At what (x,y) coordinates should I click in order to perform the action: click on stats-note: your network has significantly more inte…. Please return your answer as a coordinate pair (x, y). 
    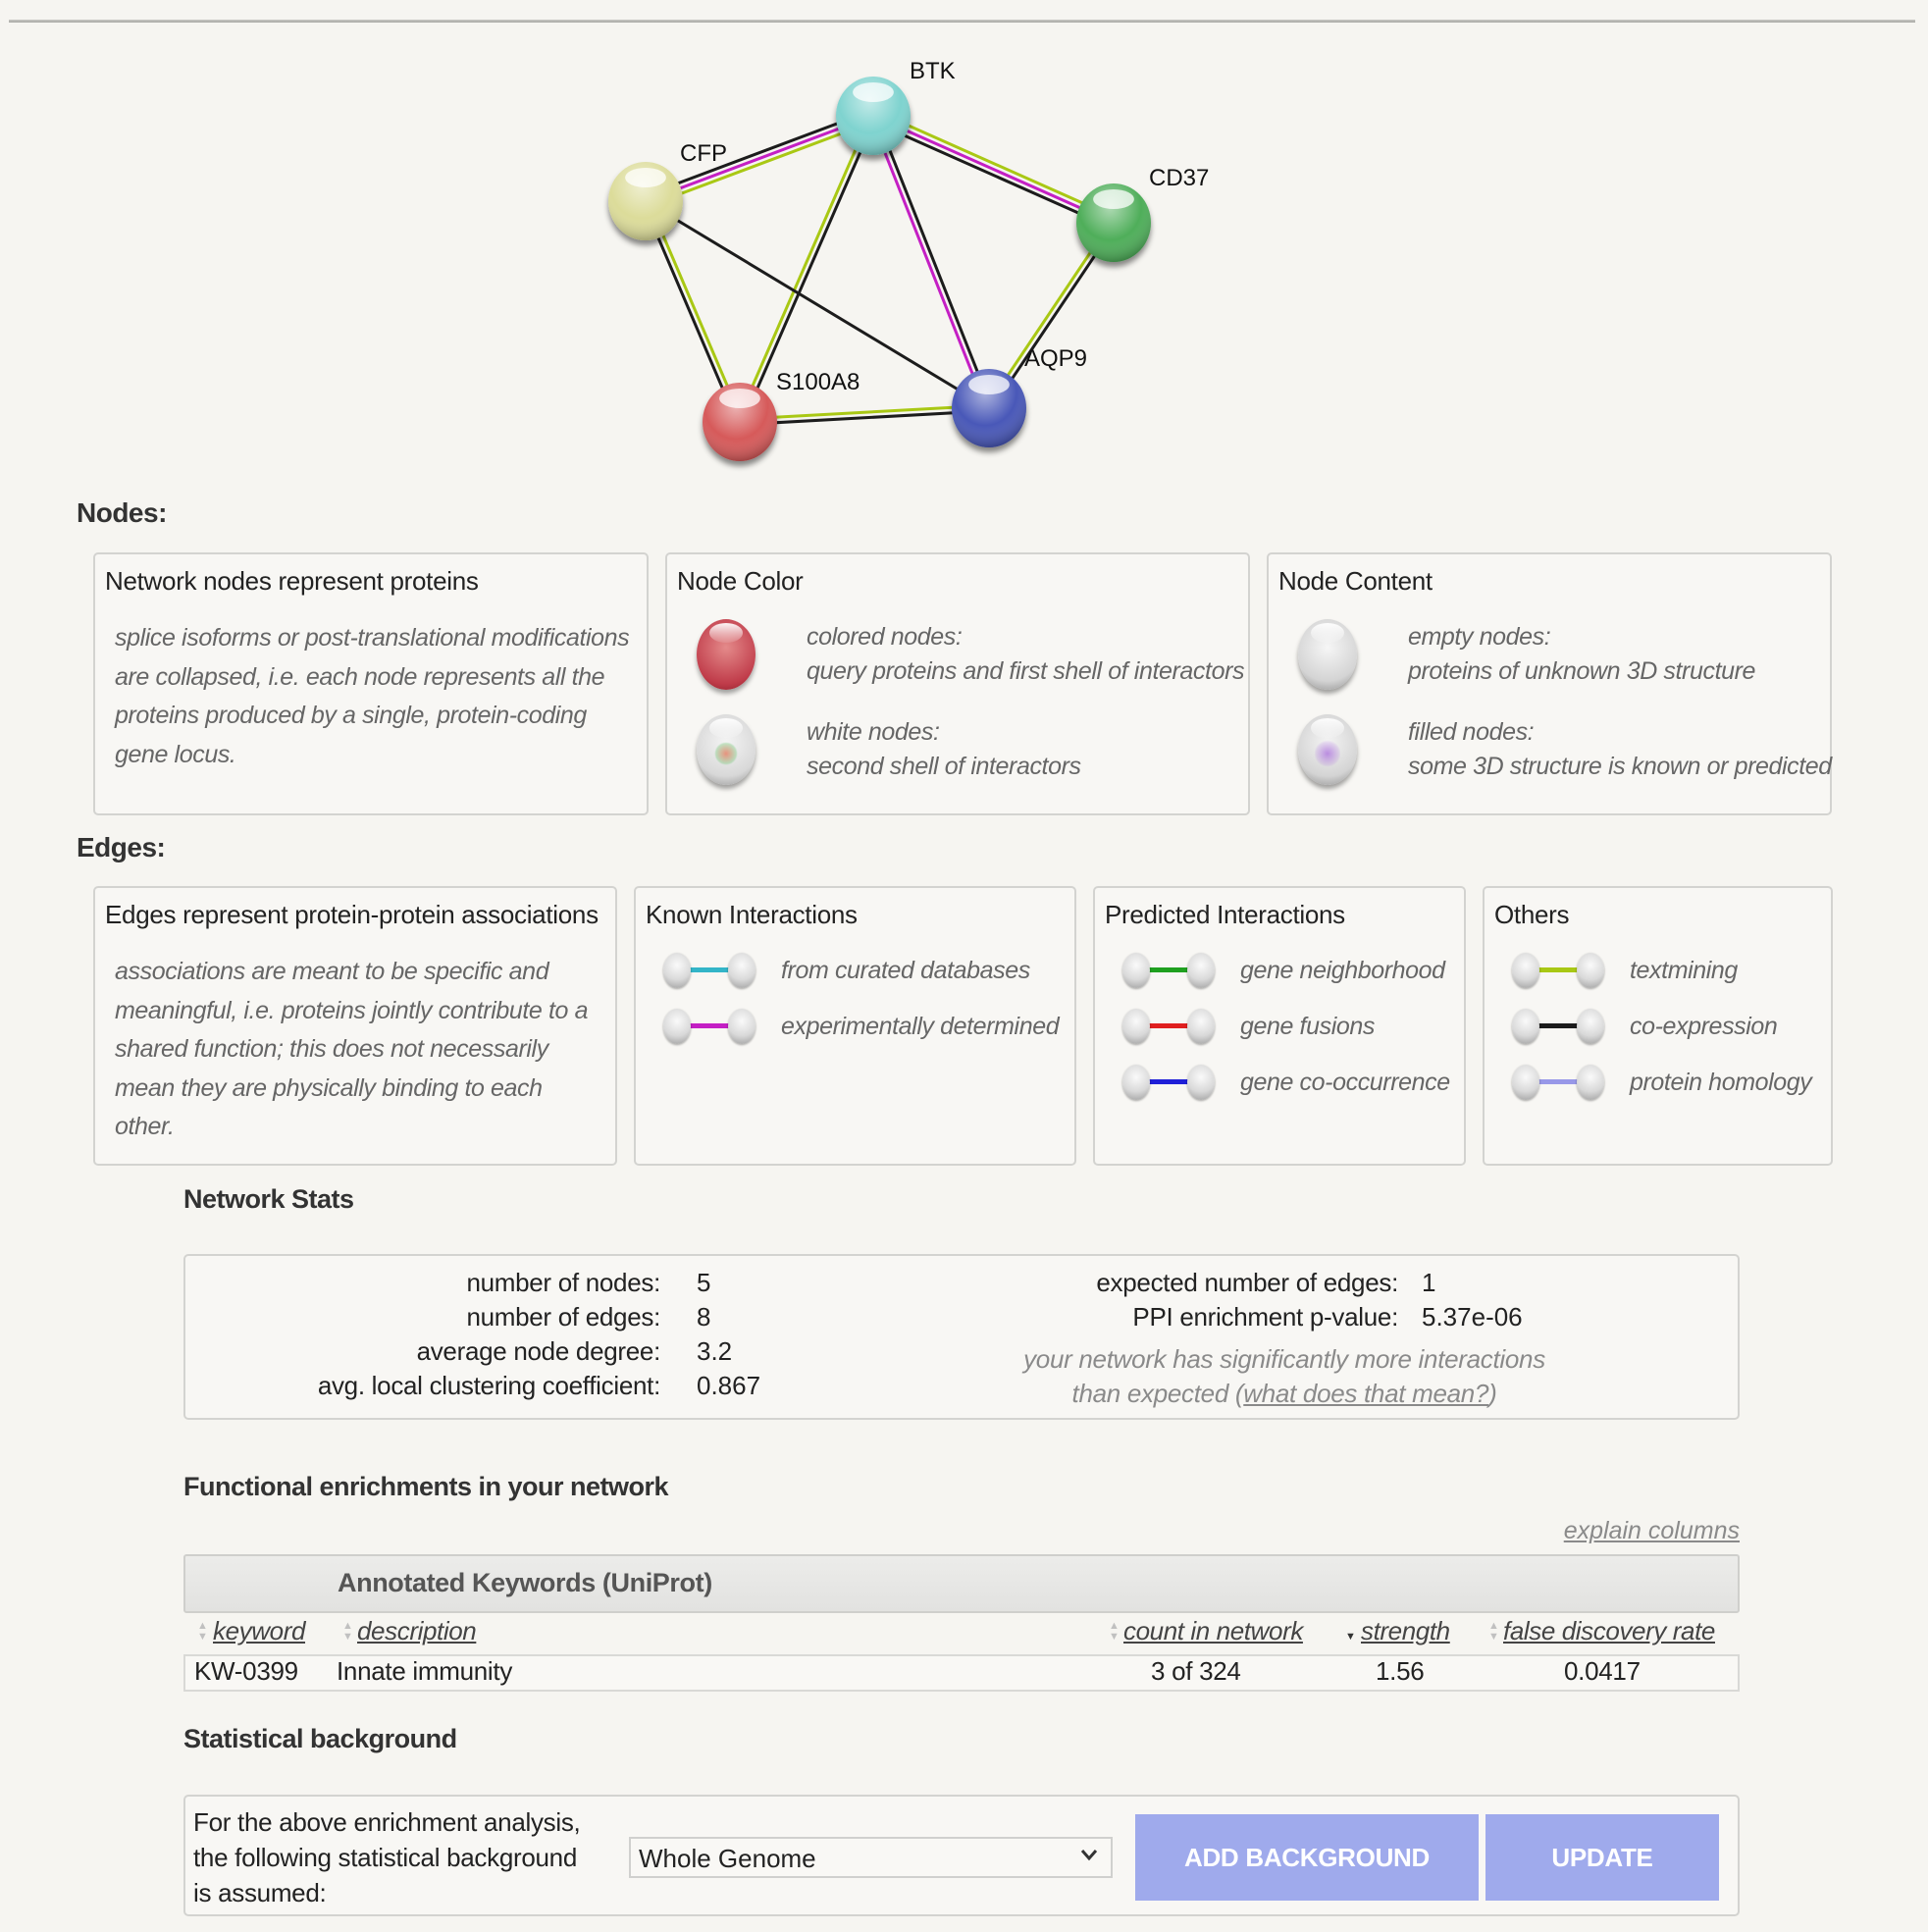
    Looking at the image, I should click on (1284, 1376).